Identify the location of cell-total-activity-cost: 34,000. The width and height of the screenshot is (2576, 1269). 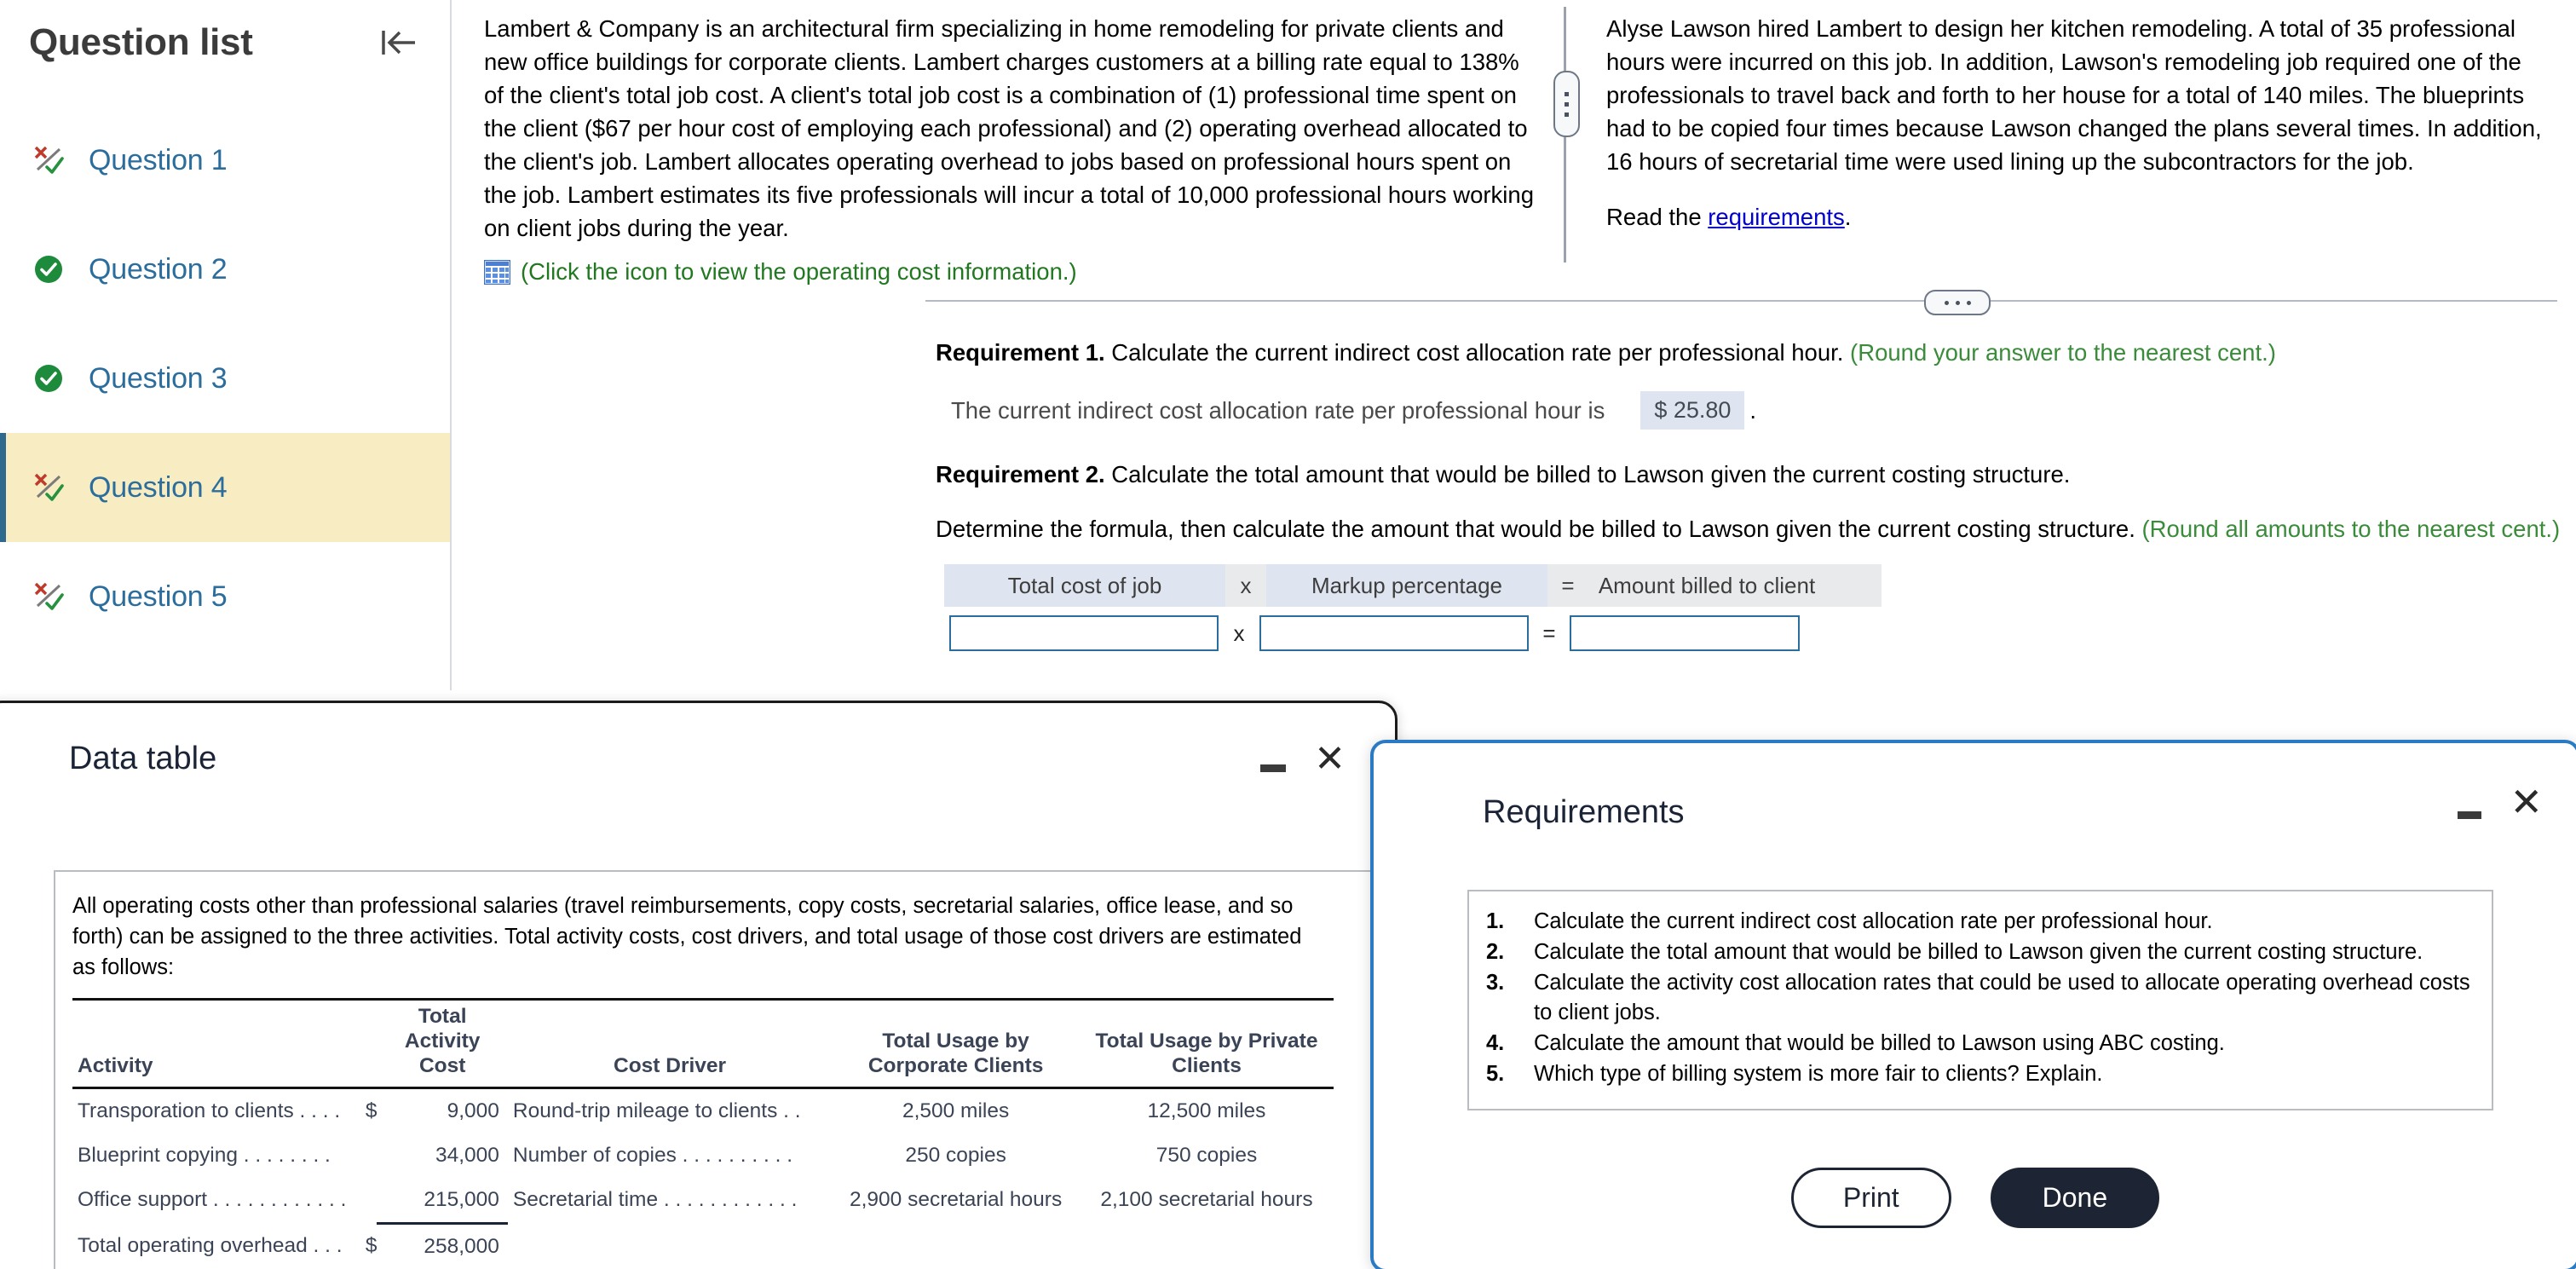
(467, 1155).